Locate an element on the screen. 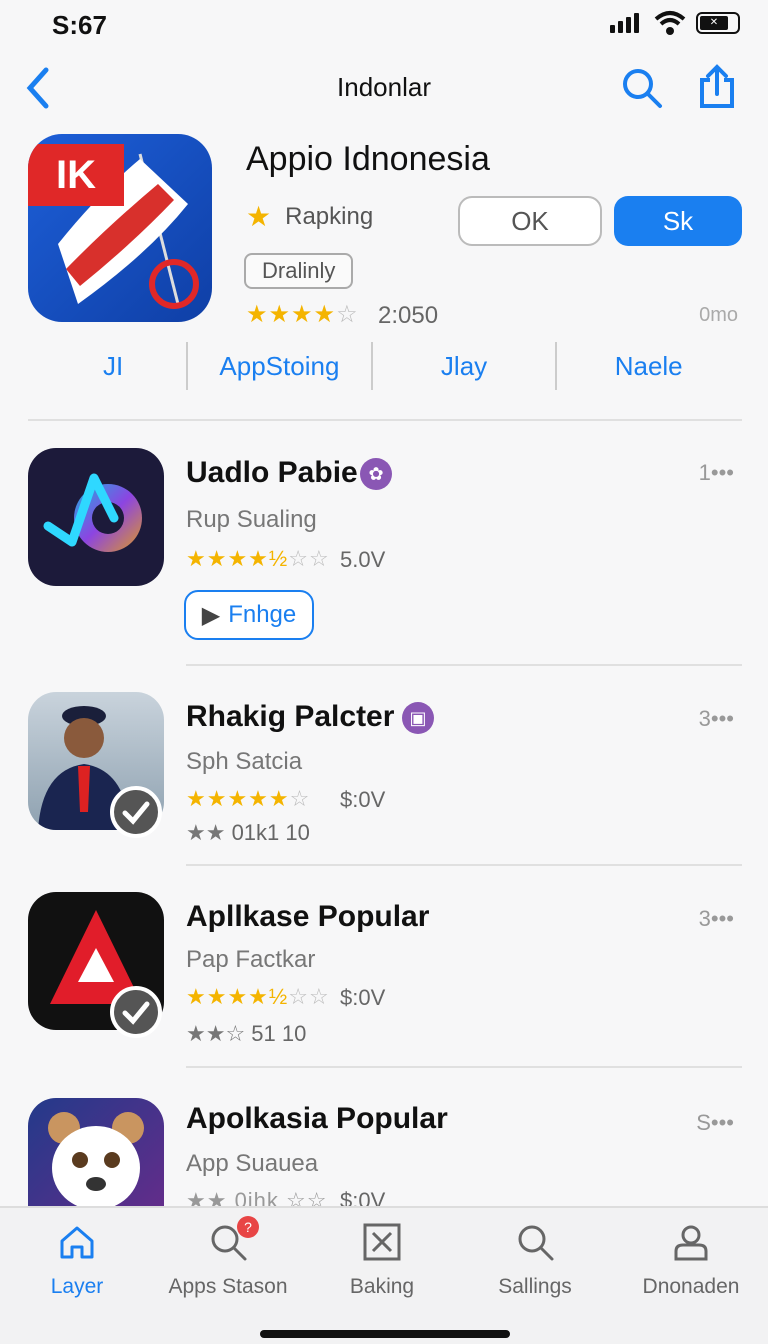 This screenshot has height=1344, width=768. tab-apps-stason-label: Apps Stason is located at coordinates (228, 1286).